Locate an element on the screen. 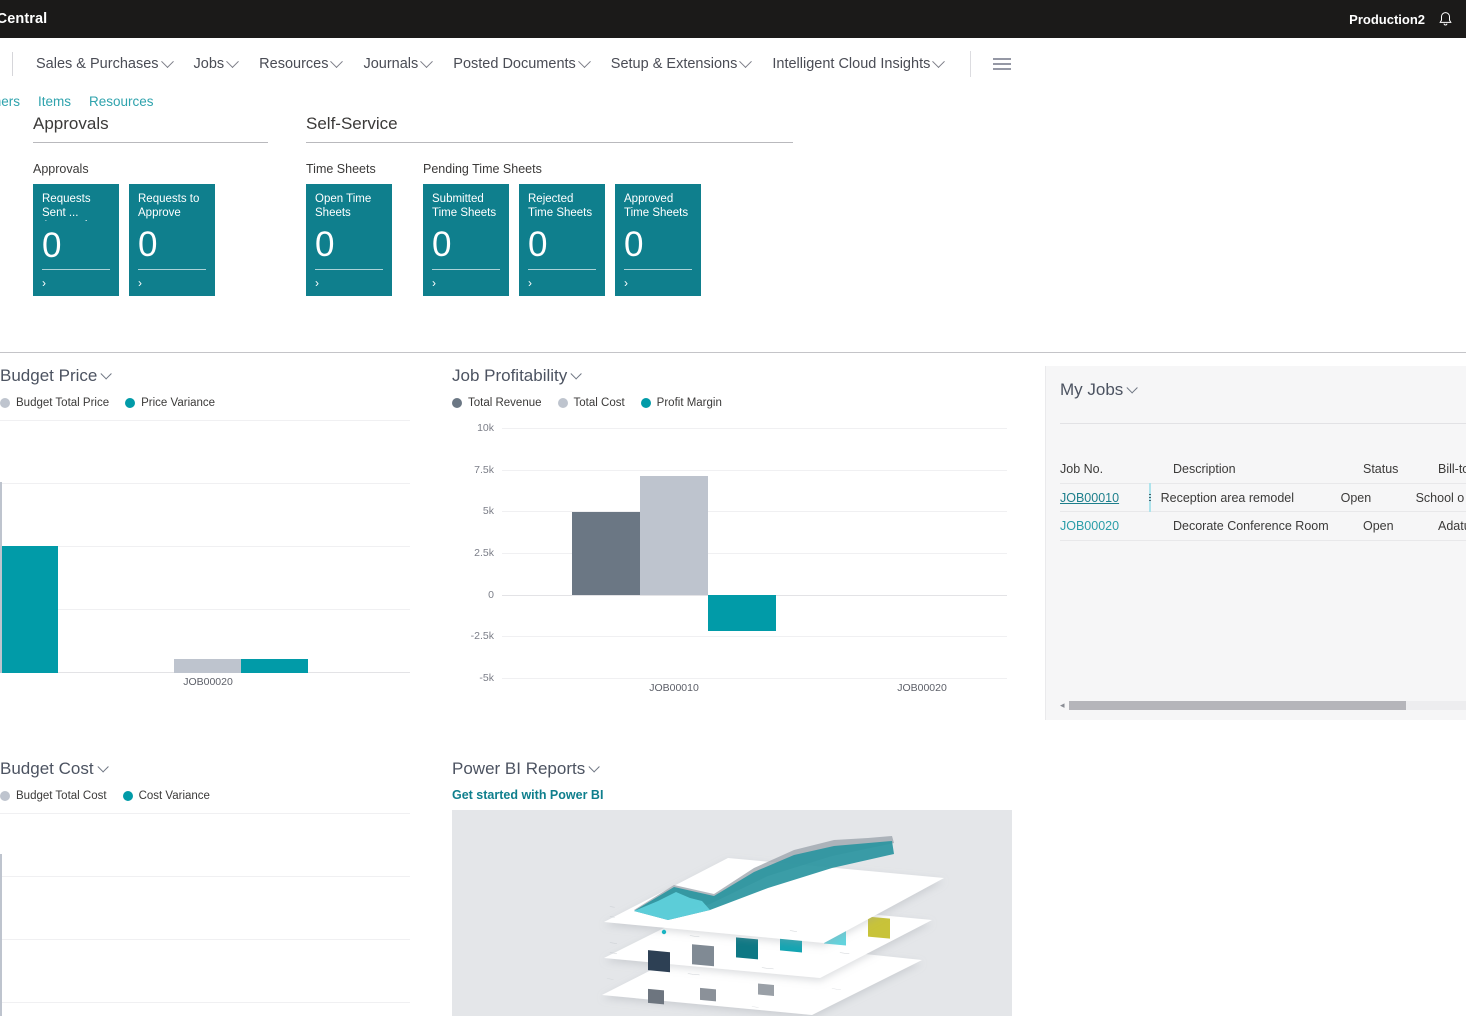  cell-job-no: JOB00010 is located at coordinates (1104, 498).